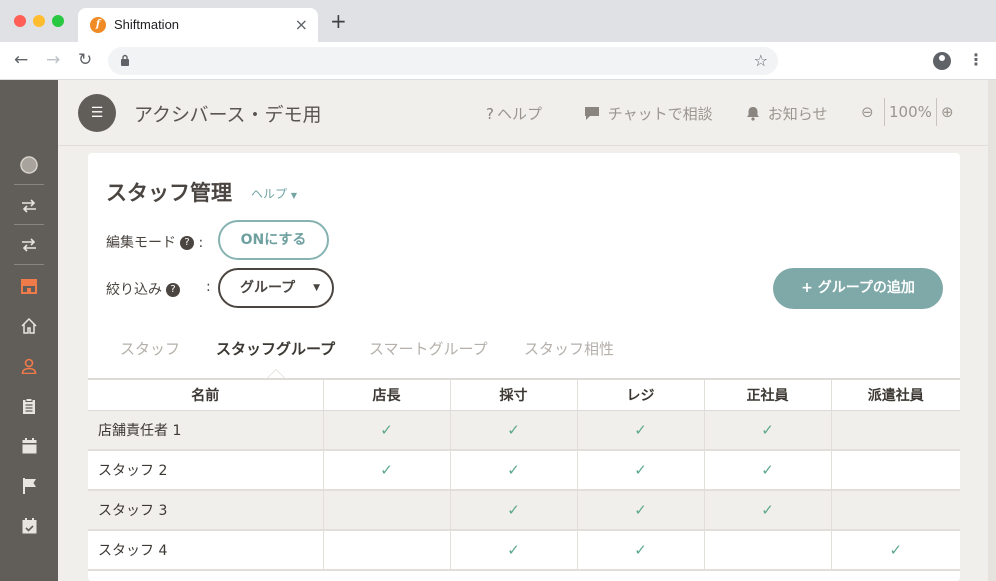 The width and height of the screenshot is (996, 581). I want to click on zoom-in-icon: ⊕, so click(947, 112).